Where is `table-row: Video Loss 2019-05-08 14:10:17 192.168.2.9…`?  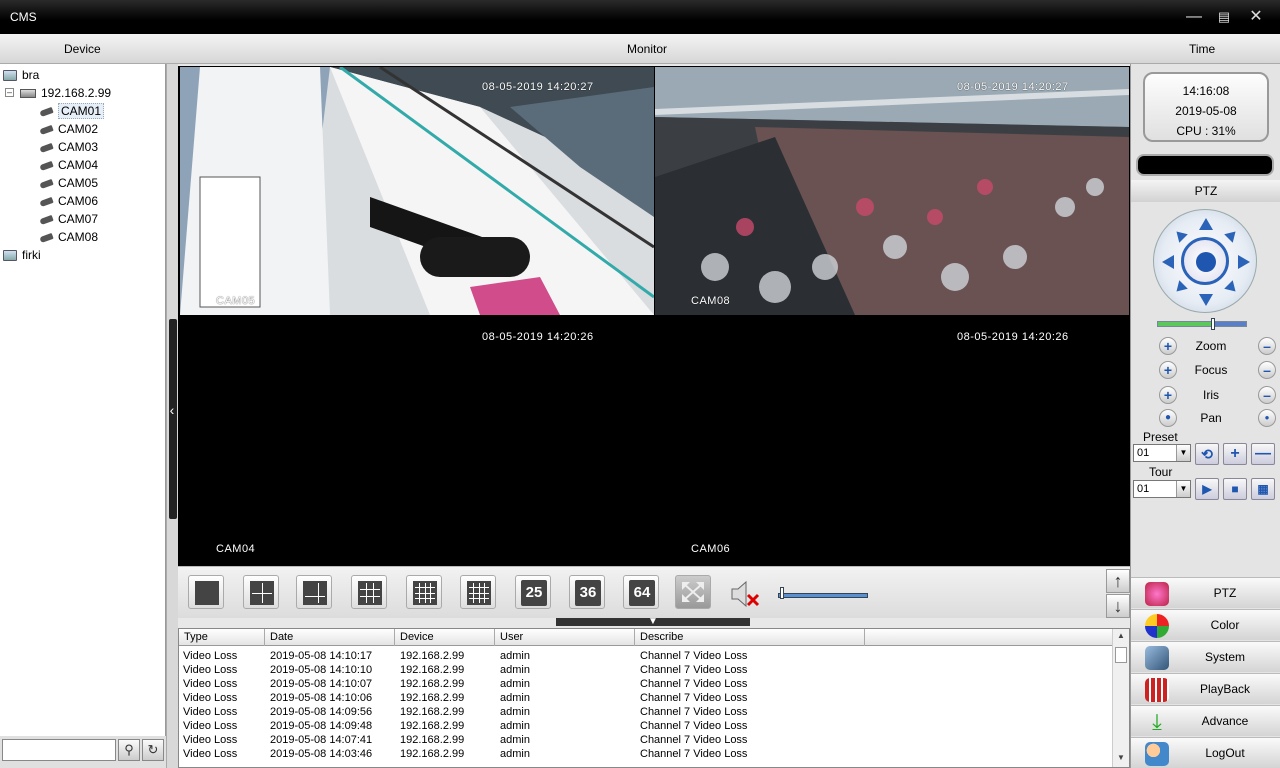
table-row: Video Loss 2019-05-08 14:10:17 192.168.2.9… is located at coordinates (646, 656).